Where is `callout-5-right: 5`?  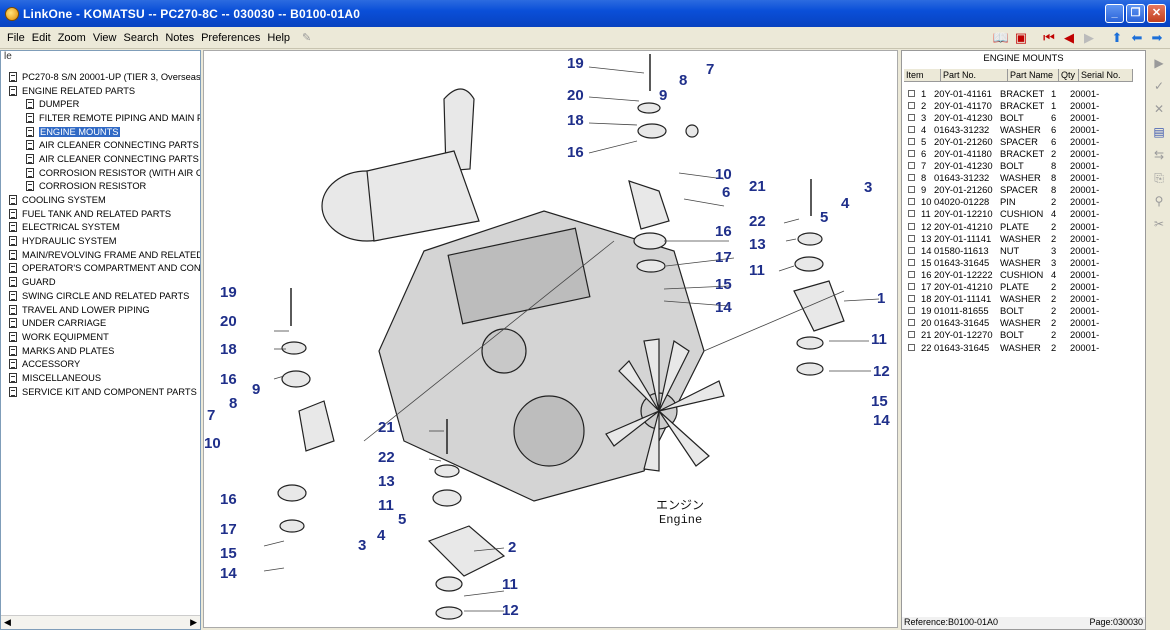
callout-5-right: 5 is located at coordinates (824, 217).